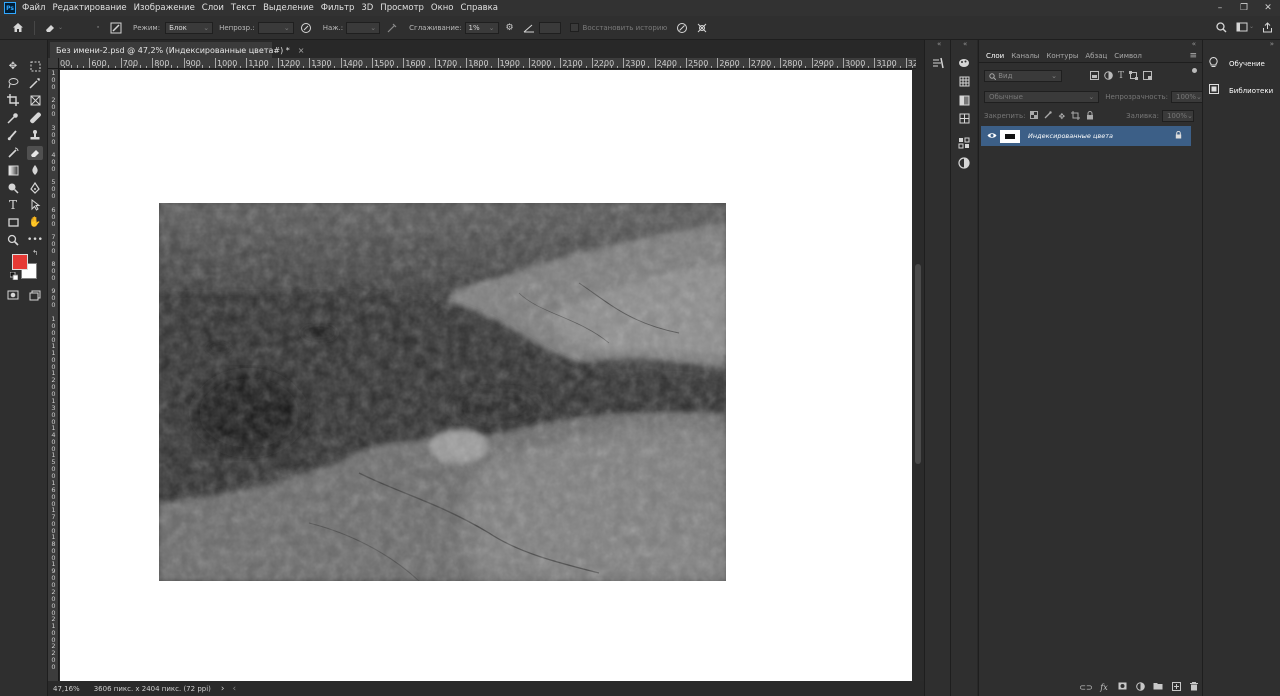 The image size is (1280, 696). Describe the element at coordinates (13, 153) in the screenshot. I see `history-brush-tool-icon` at that location.